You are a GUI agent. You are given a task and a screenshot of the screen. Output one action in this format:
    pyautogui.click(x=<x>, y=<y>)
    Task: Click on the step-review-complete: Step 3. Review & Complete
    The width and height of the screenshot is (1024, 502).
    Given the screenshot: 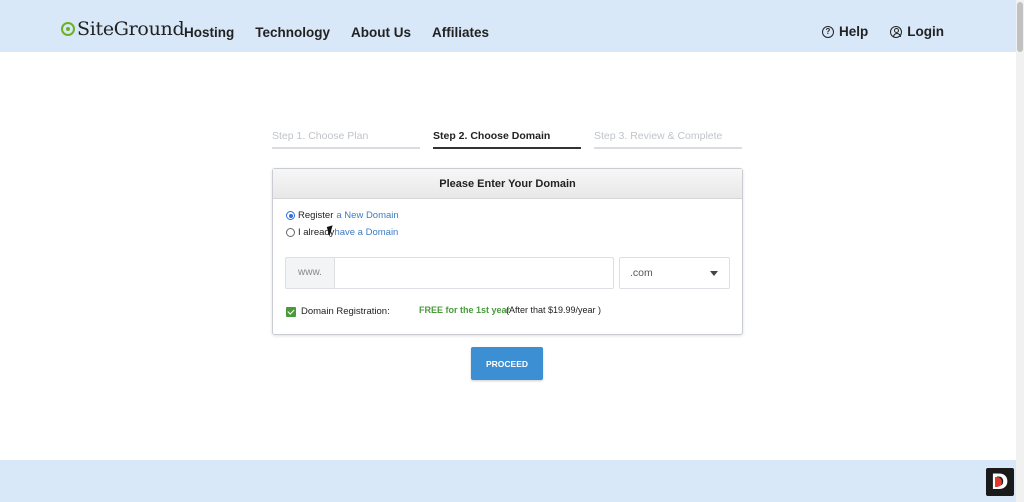 What is the action you would take?
    pyautogui.click(x=668, y=139)
    